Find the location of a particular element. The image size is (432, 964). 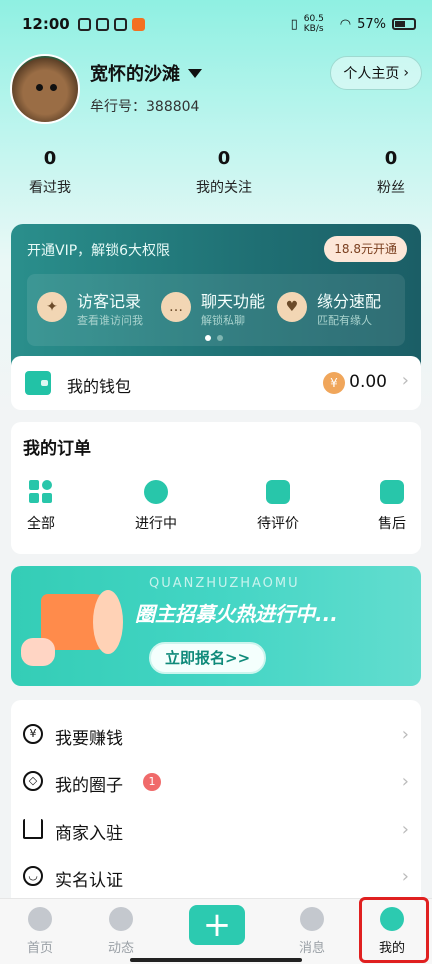

homepage-button: 个人主页 › is located at coordinates (376, 73).